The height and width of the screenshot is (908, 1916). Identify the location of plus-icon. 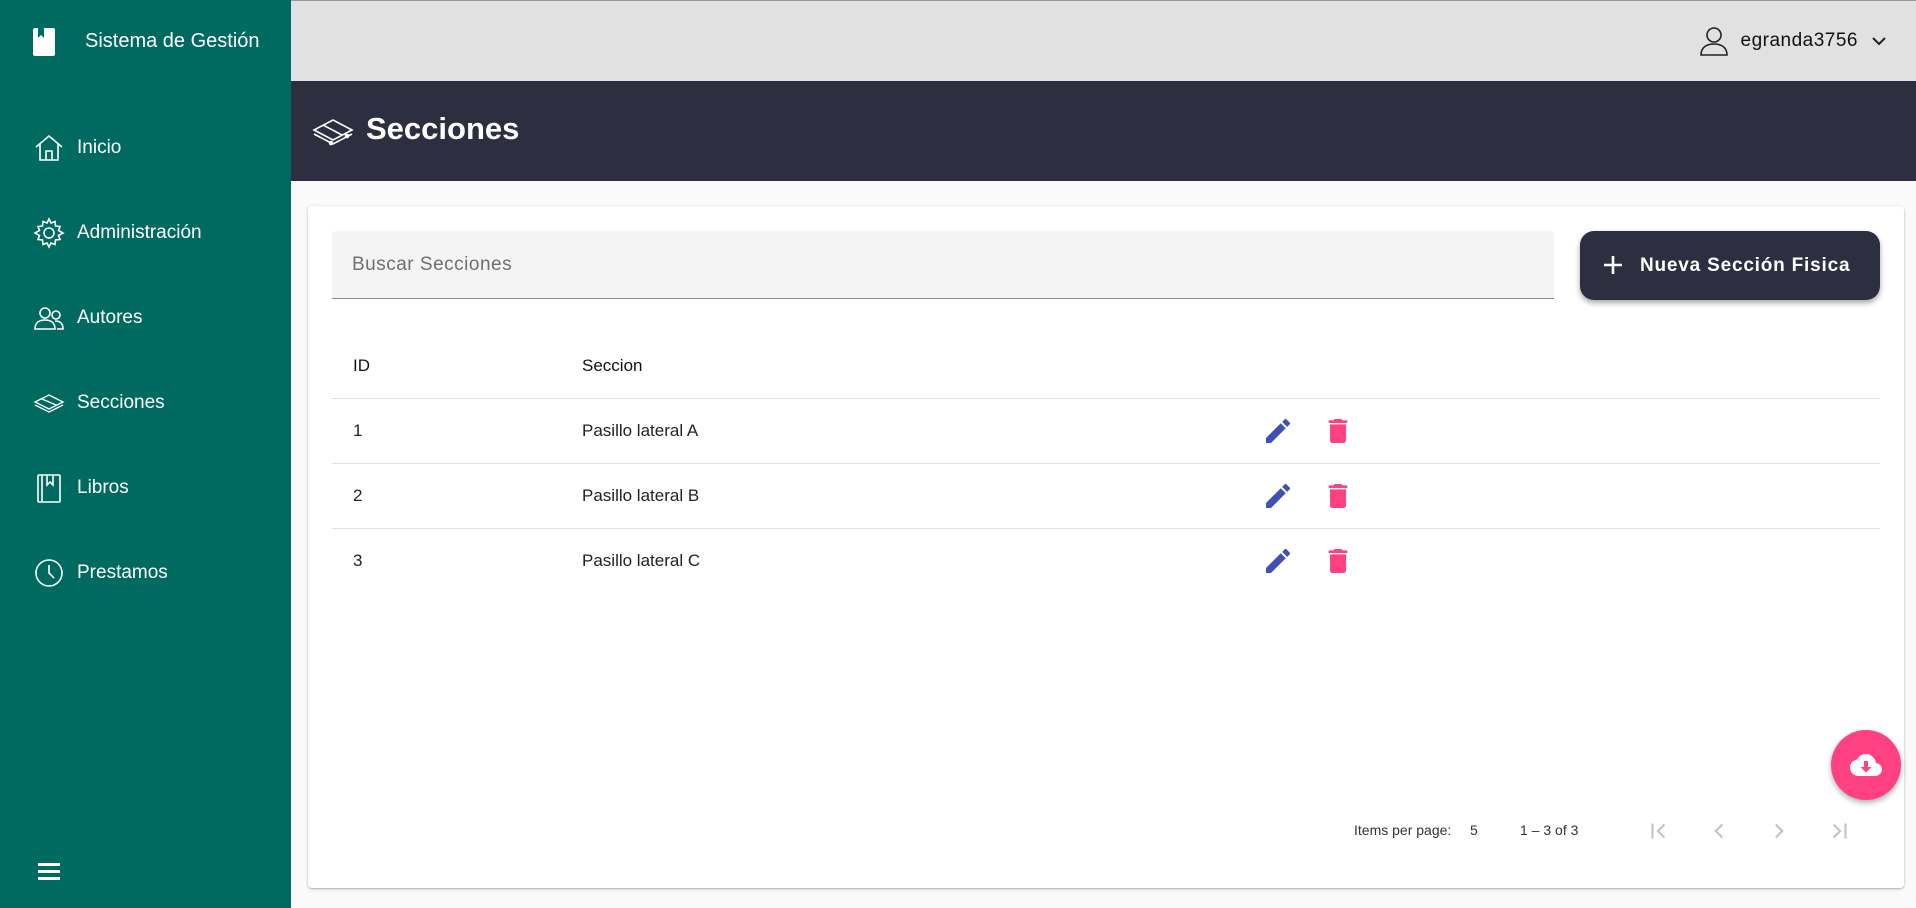
(1613, 265).